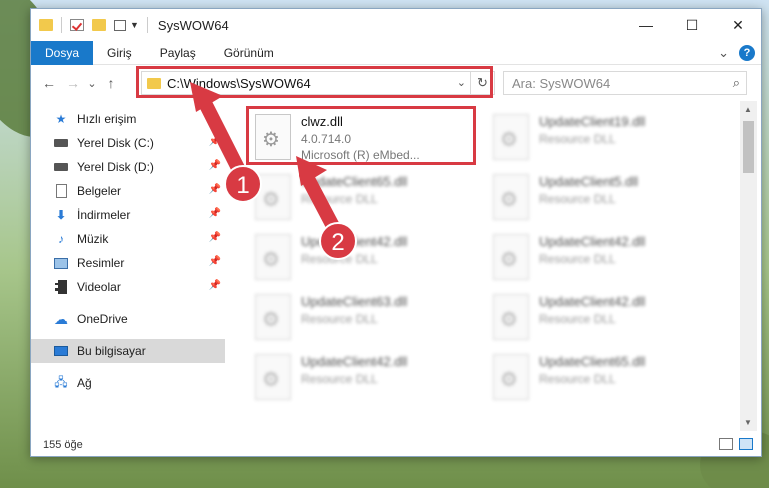 Image resolution: width=769 pixels, height=488 pixels. Describe the element at coordinates (99, 25) in the screenshot. I see `new-folder-icon` at that location.